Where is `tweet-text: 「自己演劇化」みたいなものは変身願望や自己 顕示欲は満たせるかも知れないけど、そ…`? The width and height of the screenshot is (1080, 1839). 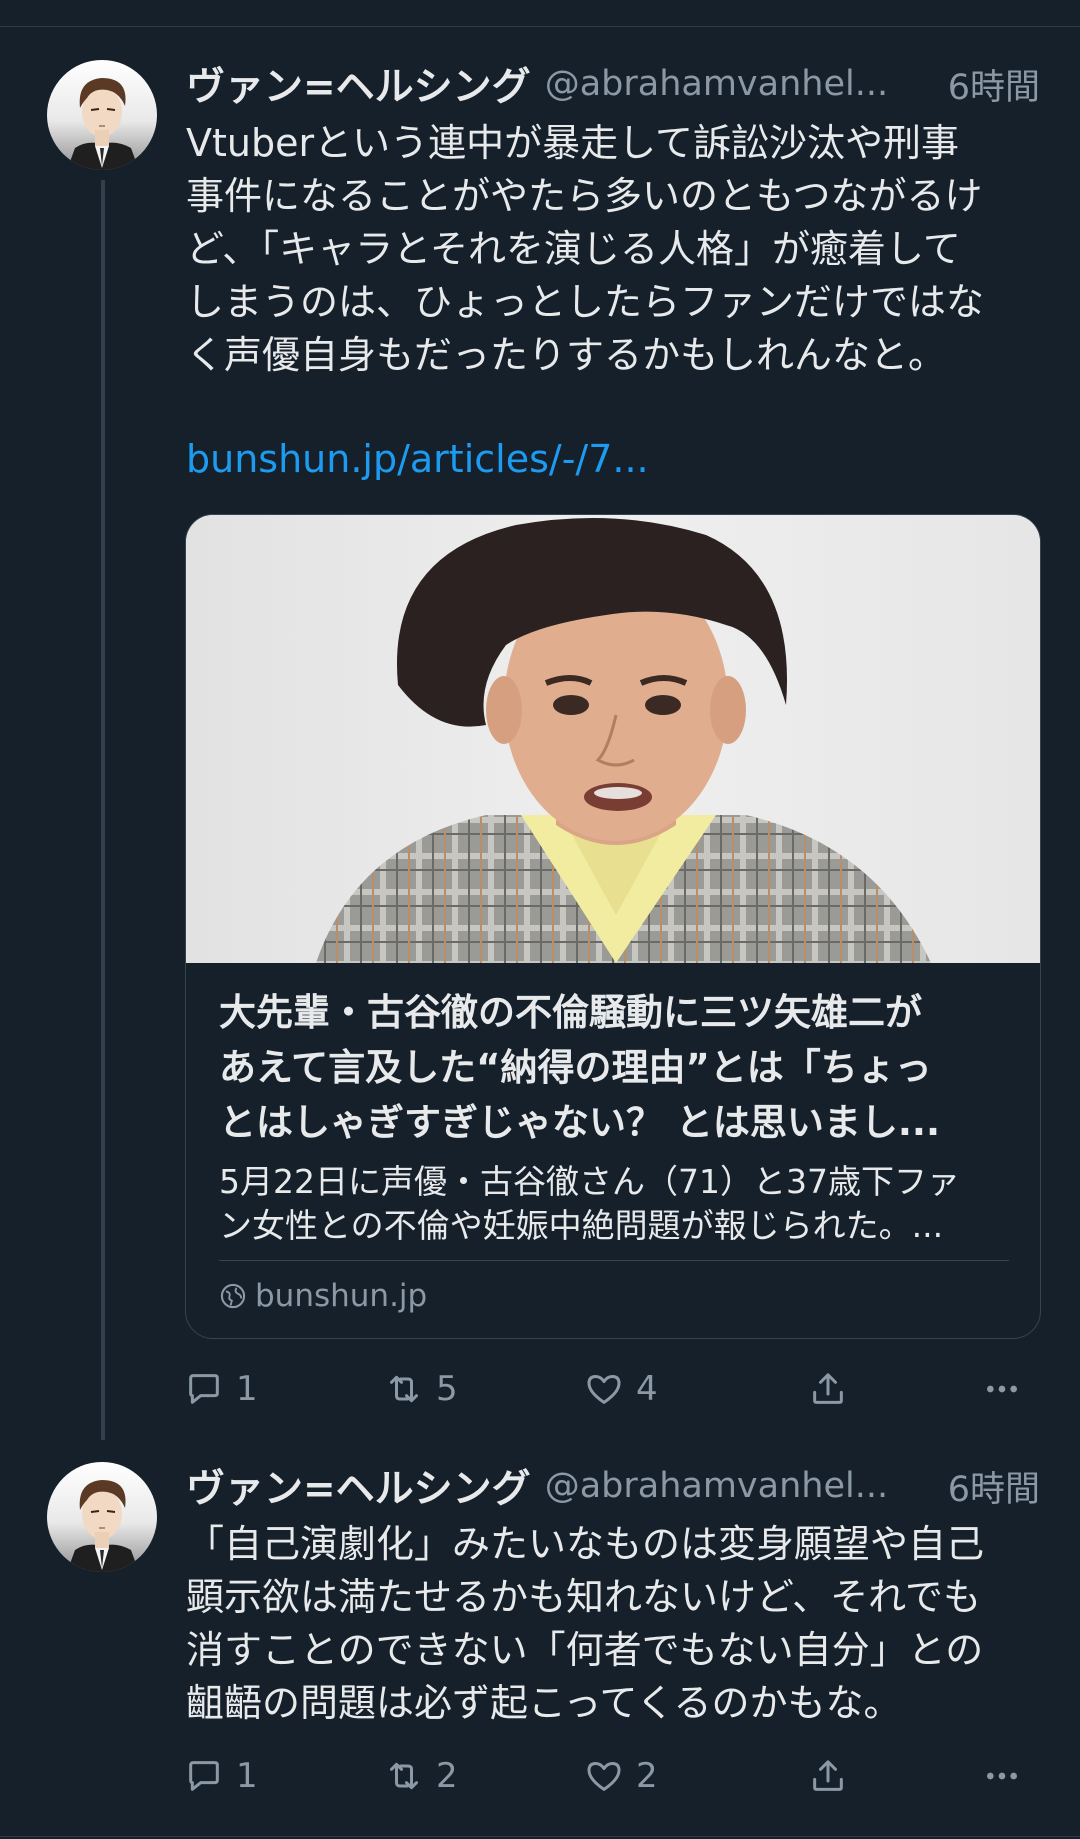
tweet-text: 「自己演劇化」みたいなものは変身願望や自己 顕示欲は満たせるかも知れないけど、そ… is located at coordinates (616, 1624).